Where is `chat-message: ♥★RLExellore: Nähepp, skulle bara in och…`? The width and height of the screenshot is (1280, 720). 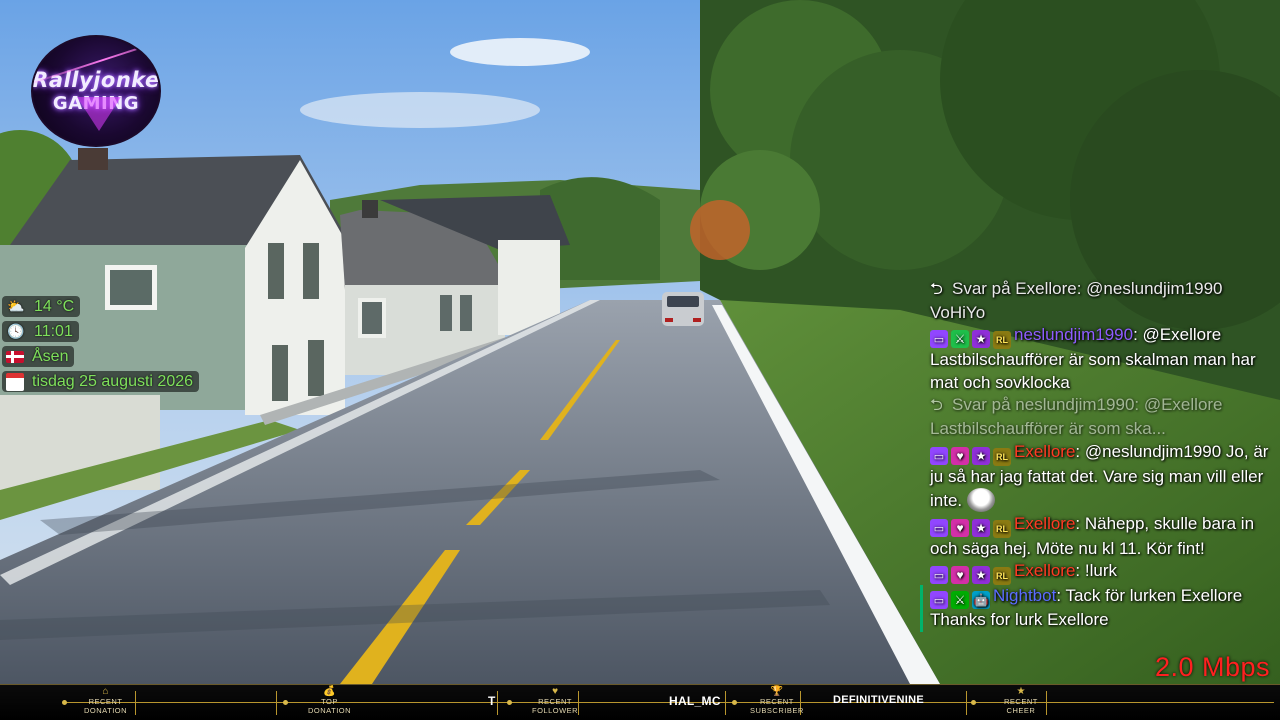
chat-message: ♥★RLExellore: Nähepp, skulle bara in och… is located at coordinates (1102, 537).